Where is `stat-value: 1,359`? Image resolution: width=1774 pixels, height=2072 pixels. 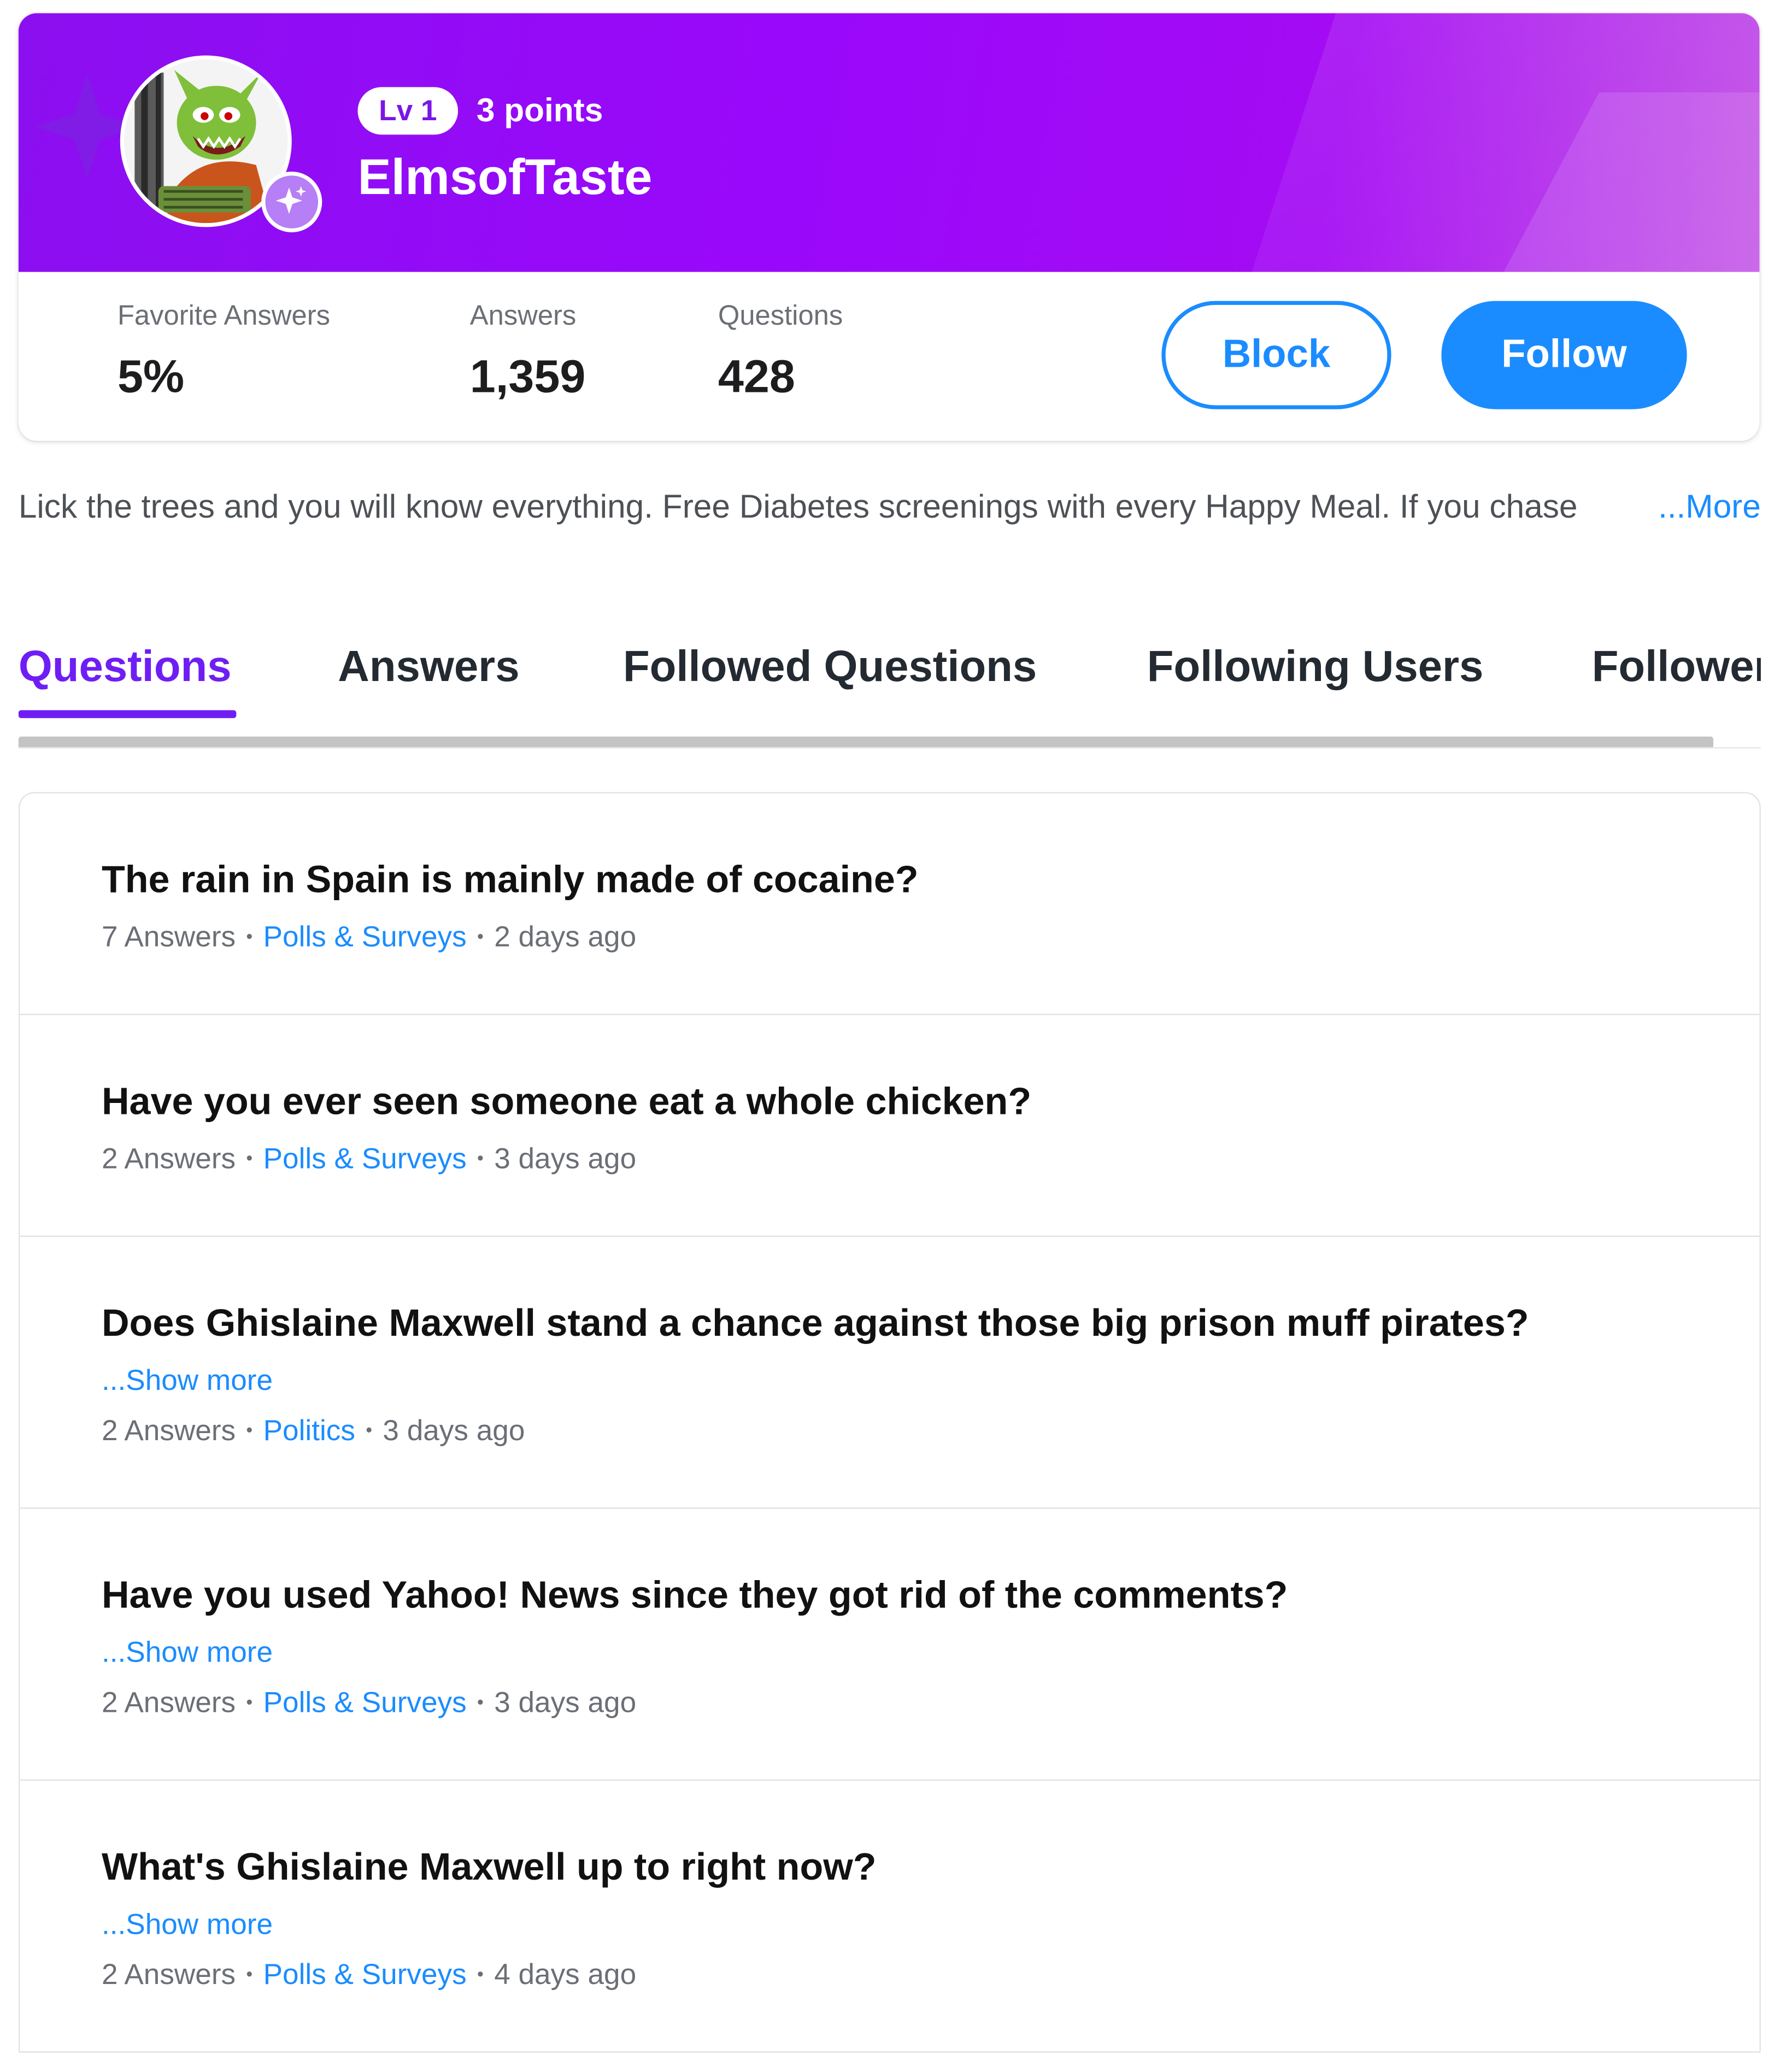
stat-value: 1,359 is located at coordinates (527, 377).